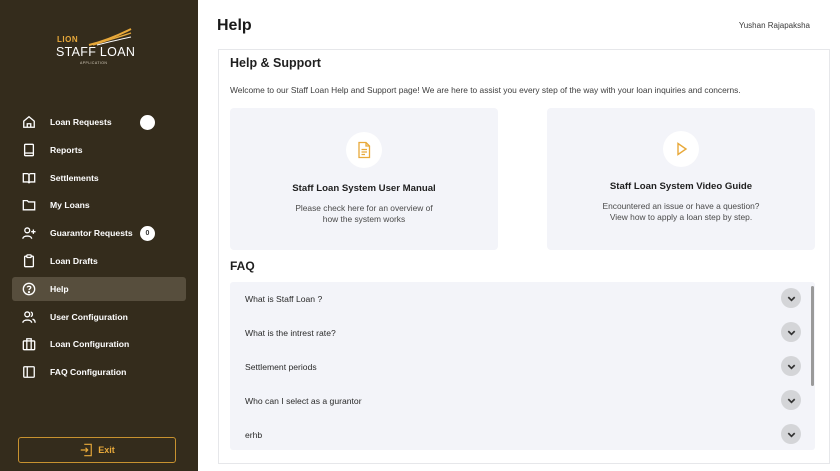  Describe the element at coordinates (68, 39) in the screenshot. I see `logo-lion-text: LION` at that location.